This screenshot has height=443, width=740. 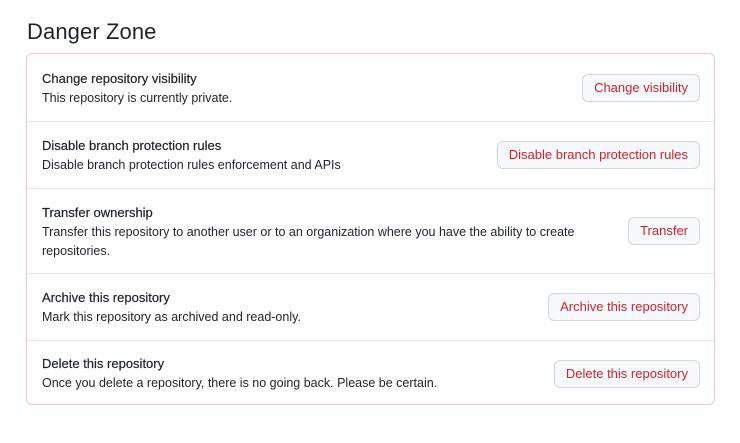 I want to click on row-title: Archive this repository, so click(x=106, y=297).